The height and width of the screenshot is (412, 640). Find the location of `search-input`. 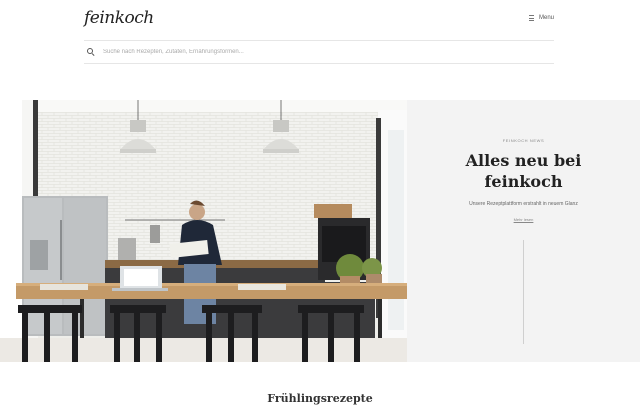

search-input is located at coordinates (313, 52).